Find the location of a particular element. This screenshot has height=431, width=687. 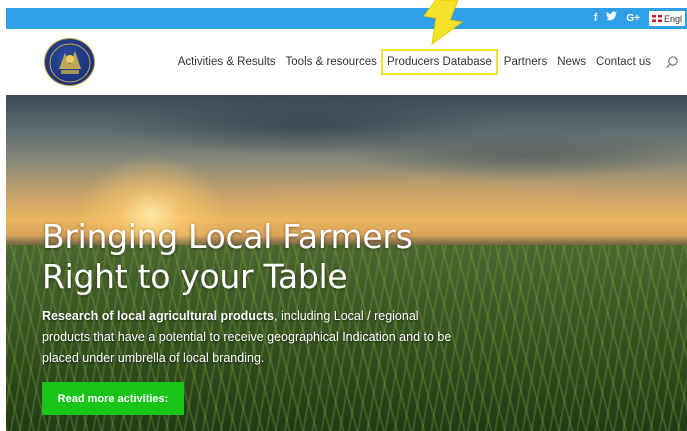

nav-news: News is located at coordinates (571, 62).